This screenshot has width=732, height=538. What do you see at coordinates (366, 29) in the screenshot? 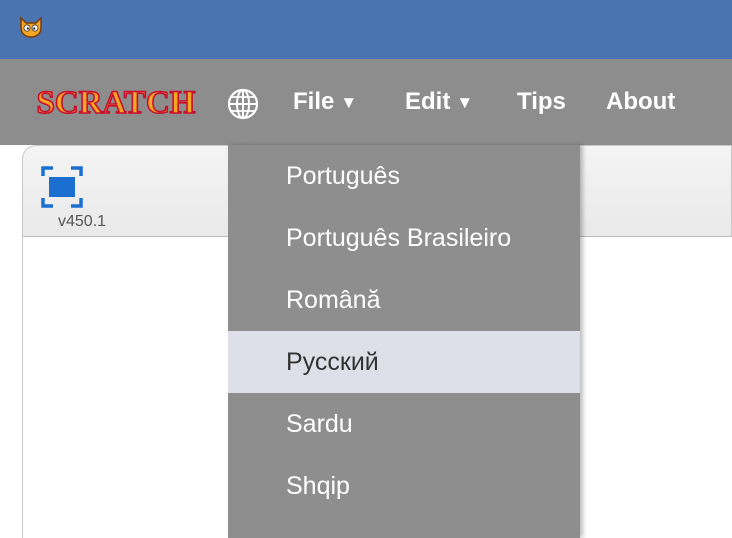
I see `title-bar` at bounding box center [366, 29].